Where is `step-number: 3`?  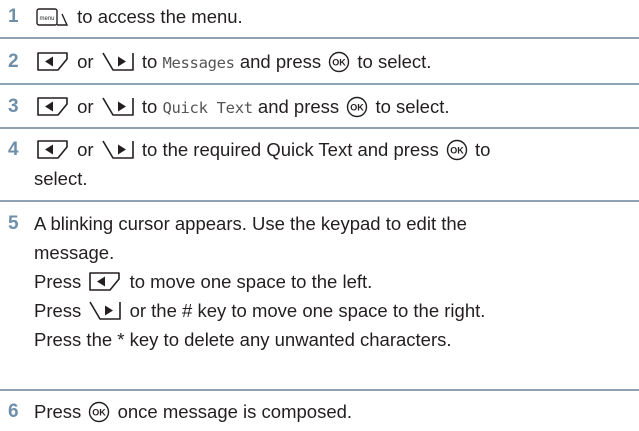
step-number: 3 is located at coordinates (13, 106).